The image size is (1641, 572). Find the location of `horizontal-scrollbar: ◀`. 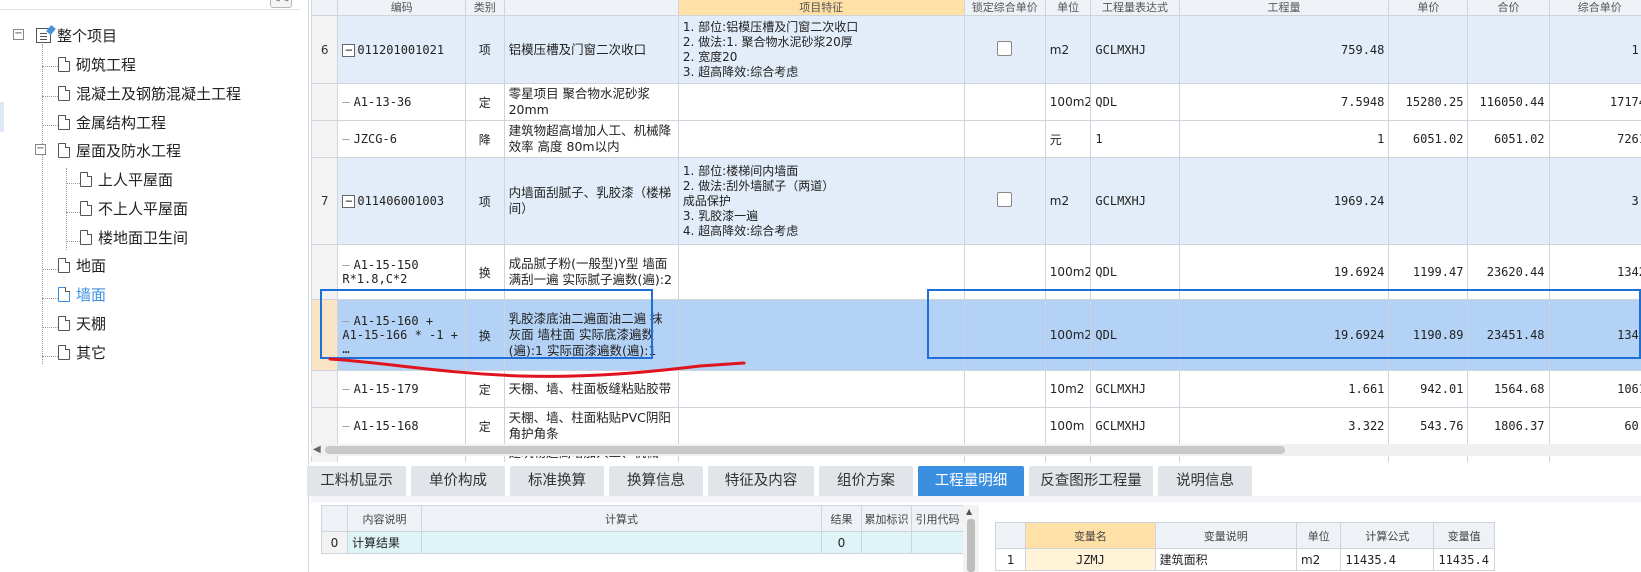

horizontal-scrollbar: ◀ is located at coordinates (976, 450).